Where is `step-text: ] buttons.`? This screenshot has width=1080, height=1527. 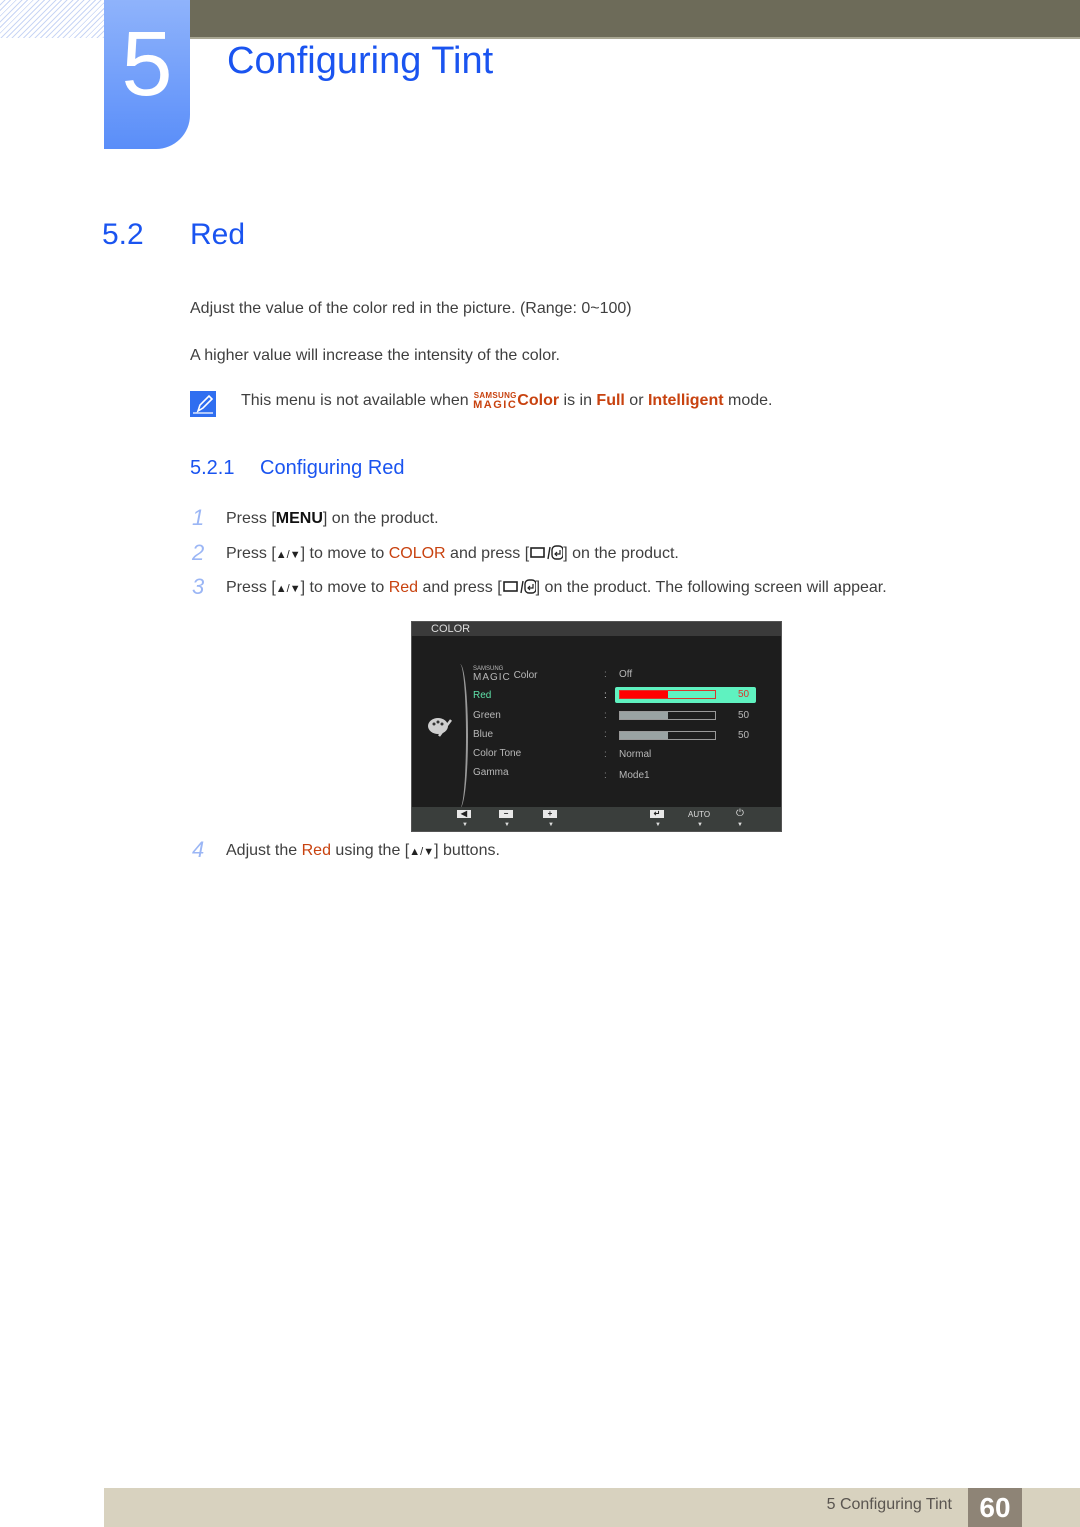 step-text: ] buttons. is located at coordinates (467, 850).